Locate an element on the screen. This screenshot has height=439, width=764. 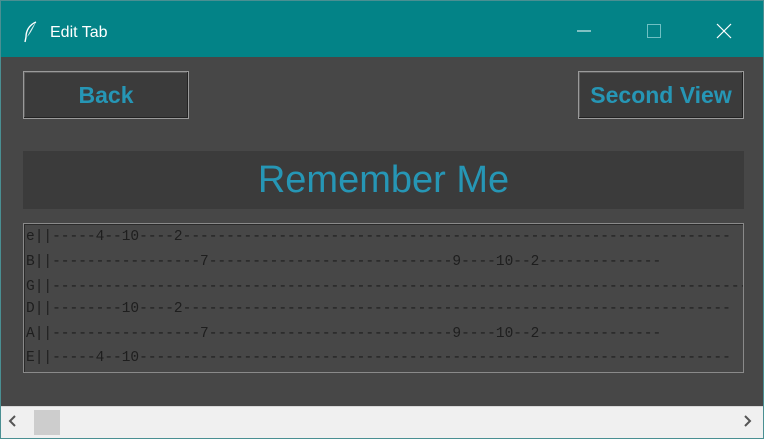
title-bar: Edit Tab is located at coordinates (382, 29).